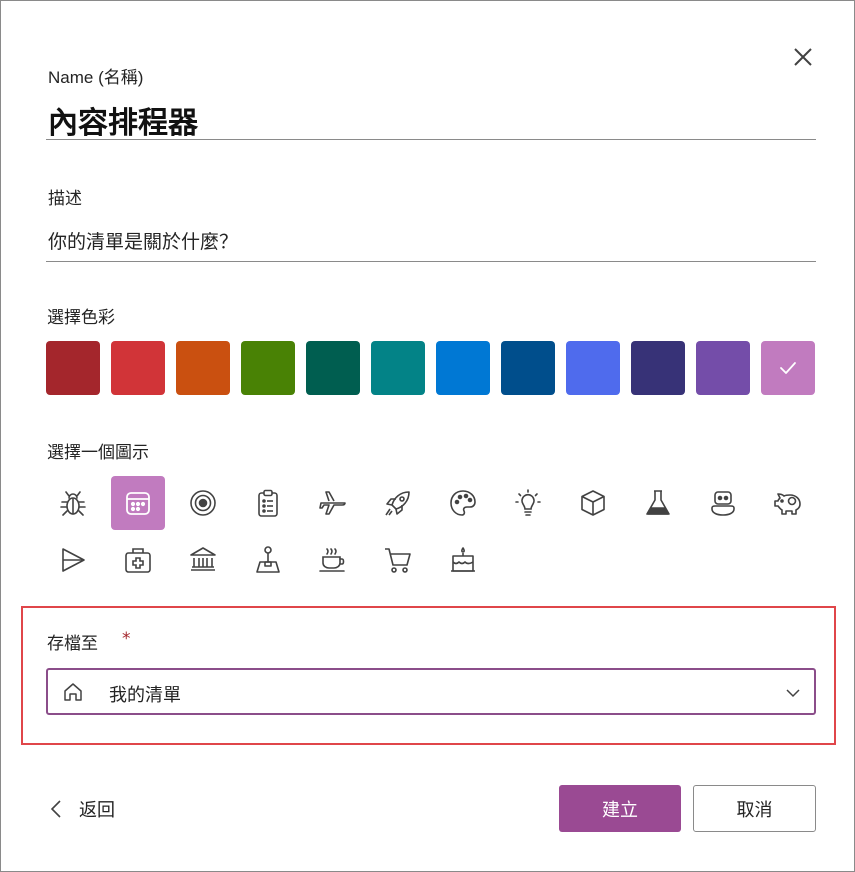  Describe the element at coordinates (803, 57) in the screenshot. I see `close-icon` at that location.